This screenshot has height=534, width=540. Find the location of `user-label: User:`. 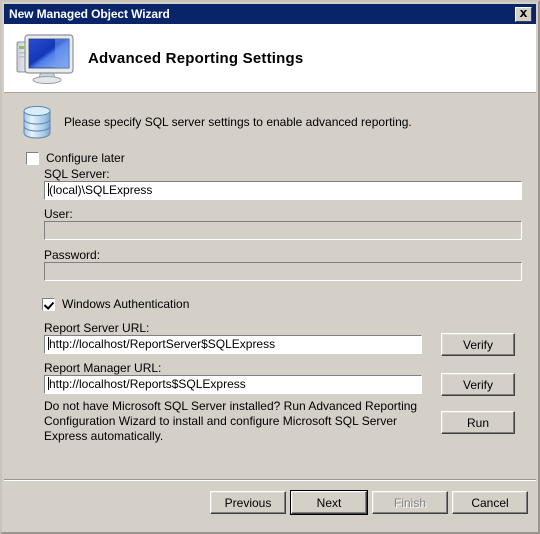

user-label: User: is located at coordinates (58, 214).